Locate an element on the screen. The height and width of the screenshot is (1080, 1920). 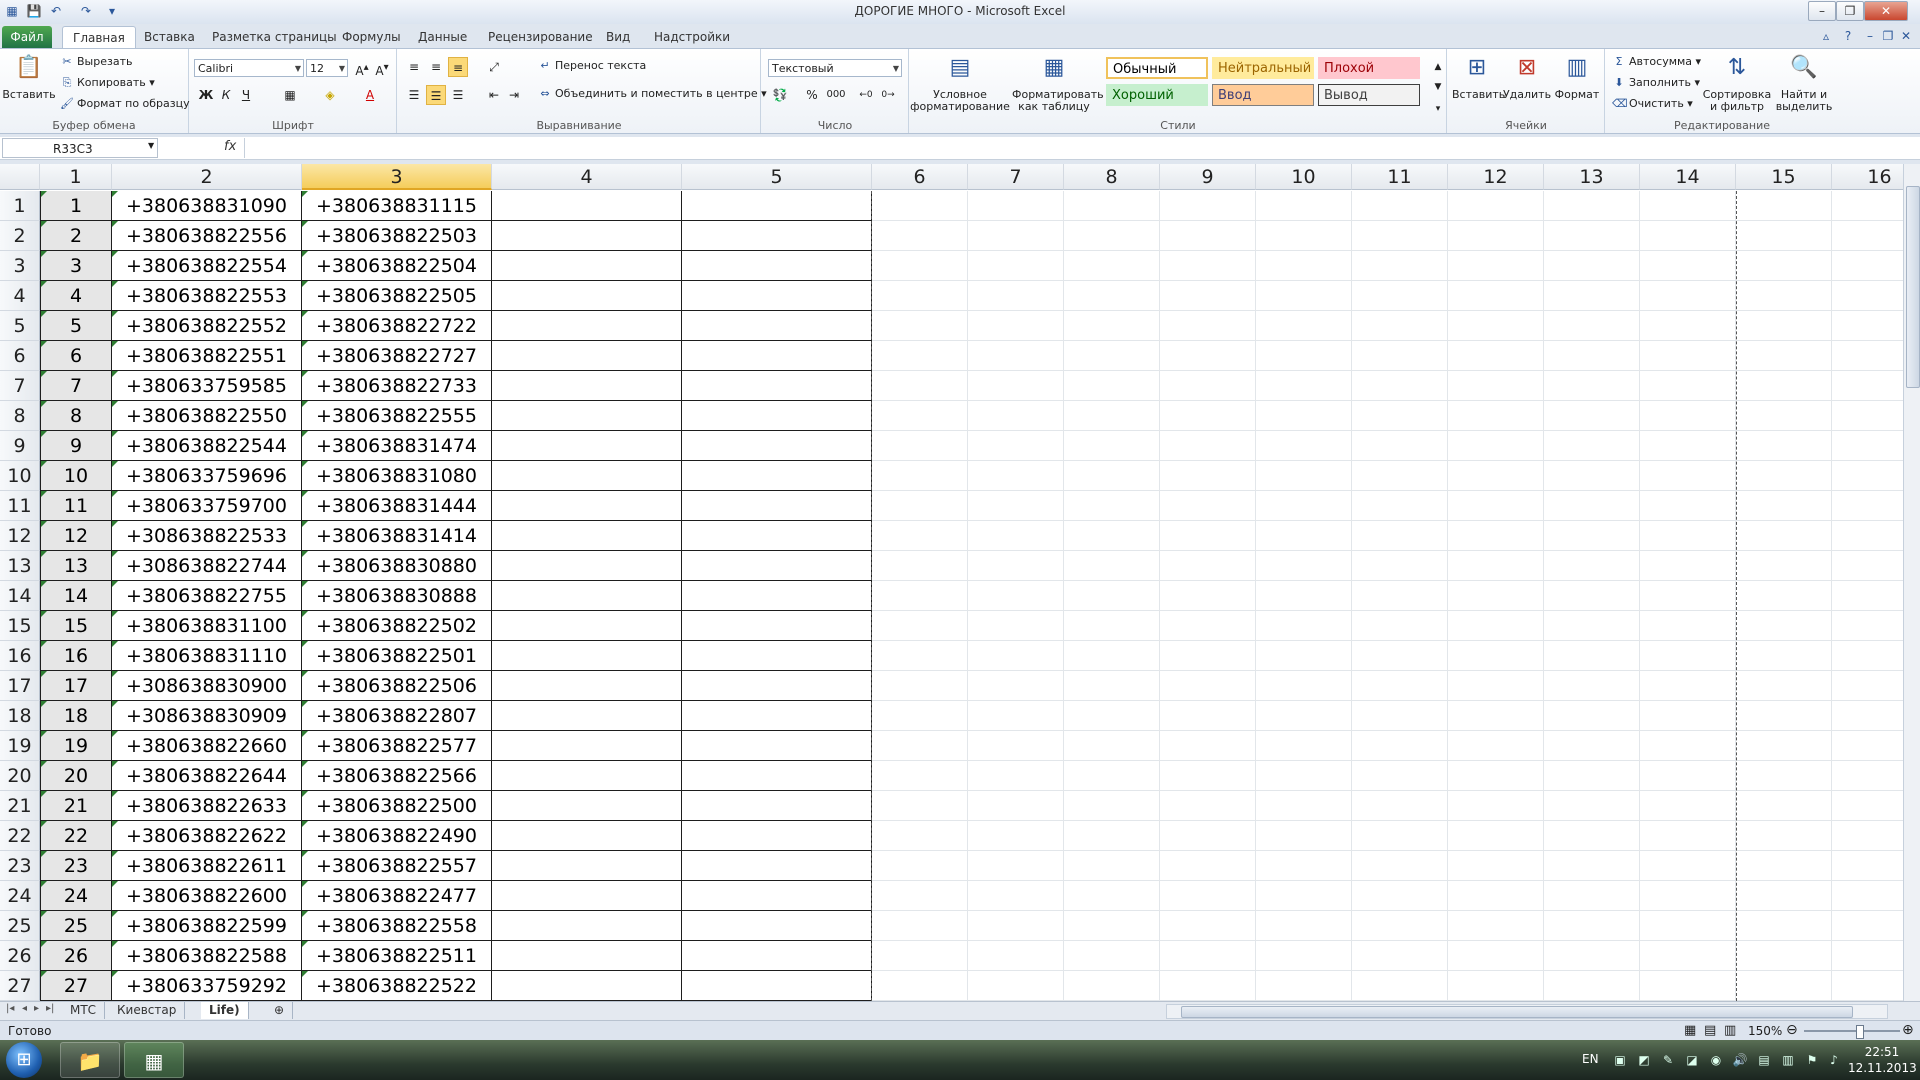
cell-r19-c3: +380638822577 is located at coordinates (397, 746).